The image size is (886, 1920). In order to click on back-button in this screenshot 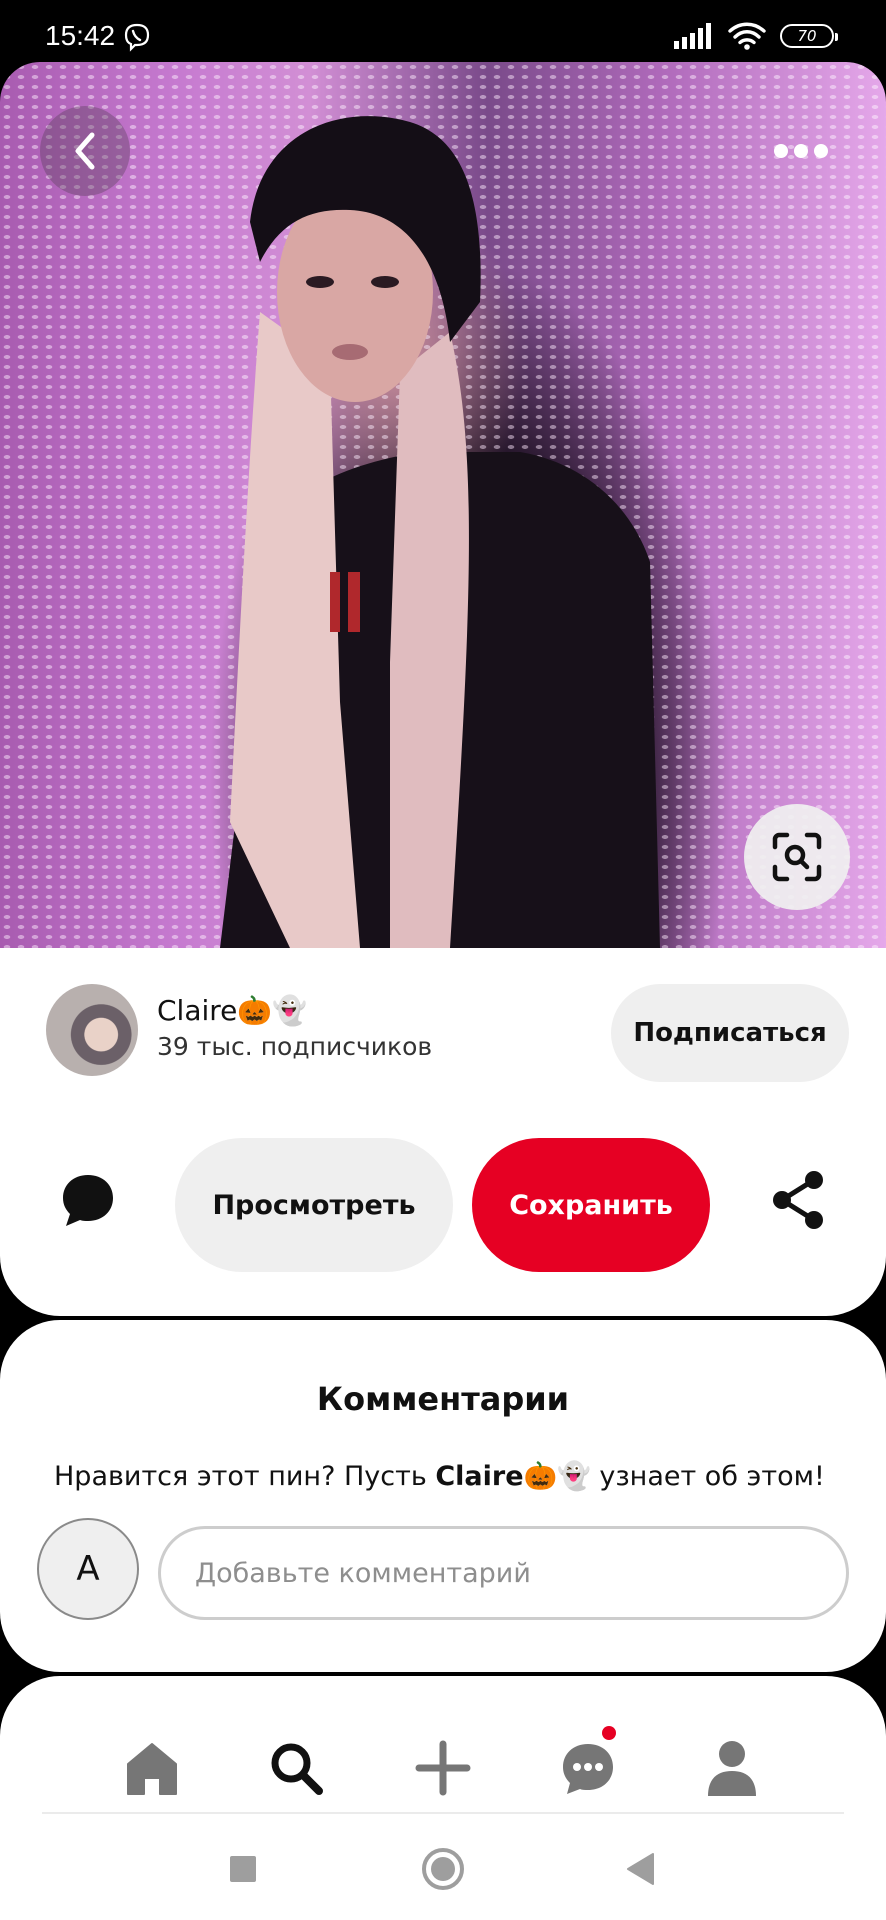, I will do `click(85, 151)`.